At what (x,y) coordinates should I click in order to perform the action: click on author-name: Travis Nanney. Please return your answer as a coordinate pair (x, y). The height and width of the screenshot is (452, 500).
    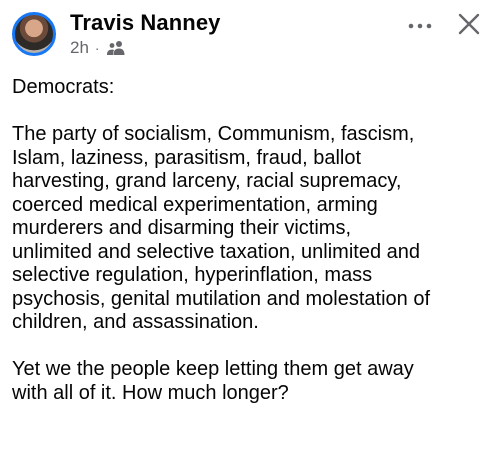
    Looking at the image, I should click on (145, 23).